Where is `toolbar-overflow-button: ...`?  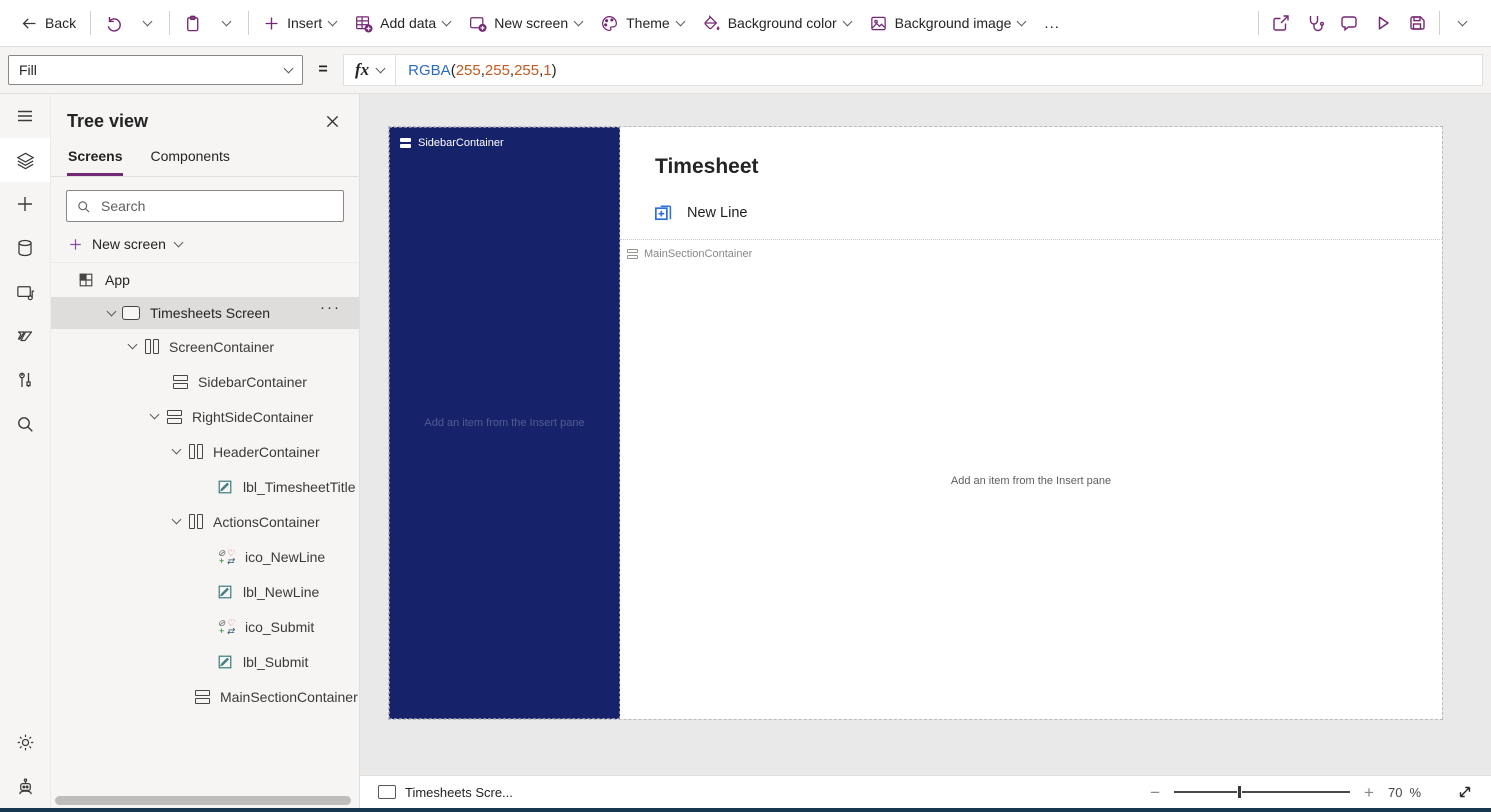
toolbar-overflow-button: ... is located at coordinates (1052, 23).